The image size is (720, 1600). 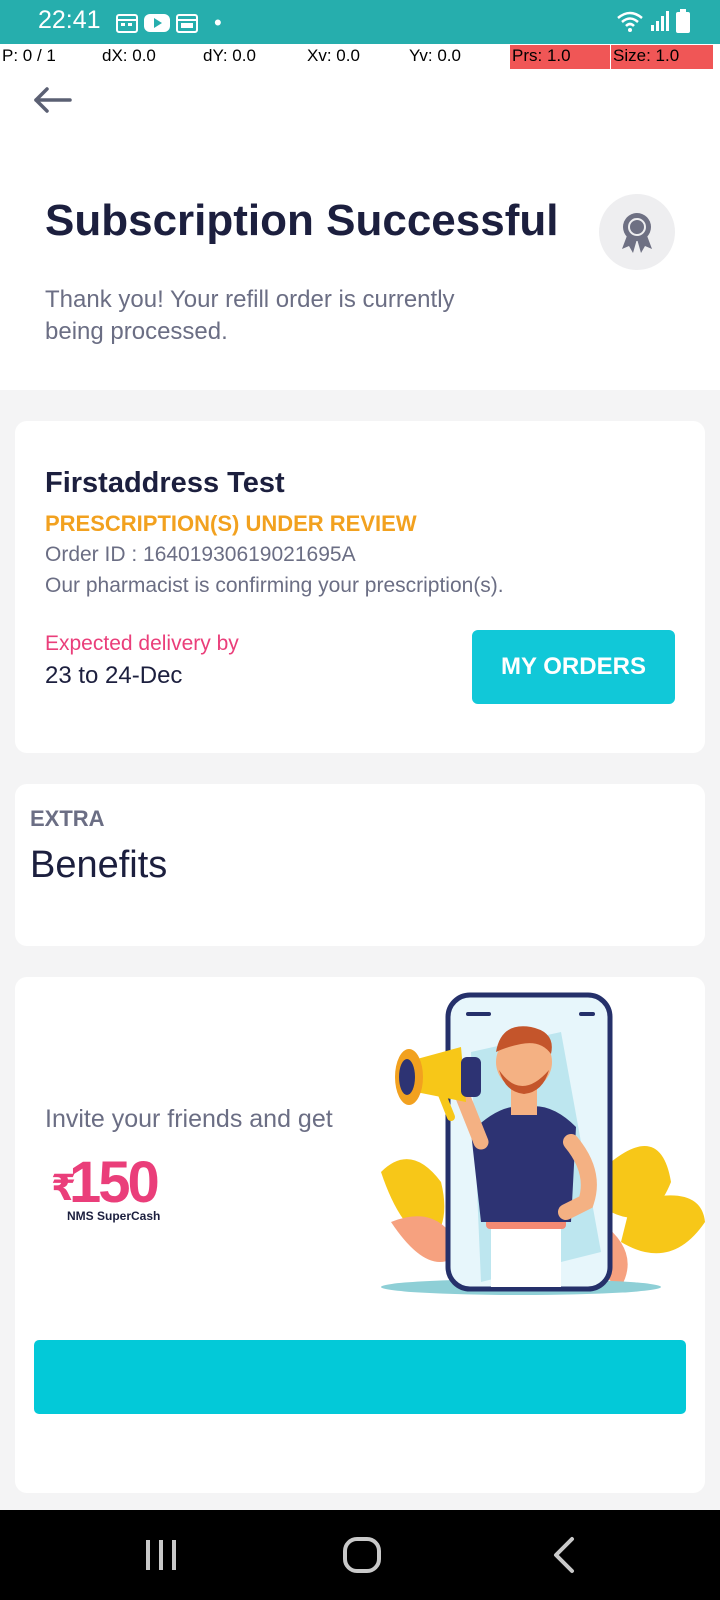 What do you see at coordinates (231, 523) in the screenshot?
I see `order-status: PRESCRIPTION(S) UNDER REVIEW` at bounding box center [231, 523].